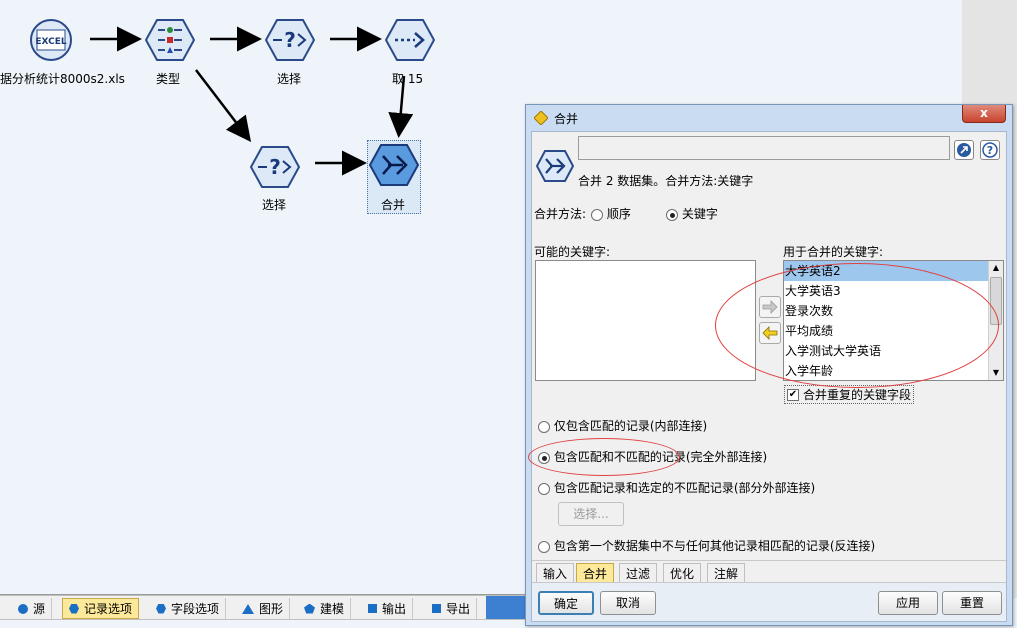 This screenshot has height=628, width=1017. What do you see at coordinates (908, 603) in the screenshot?
I see `apply-button: 应用` at bounding box center [908, 603].